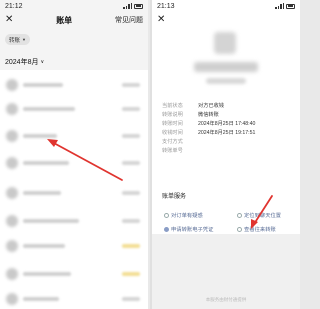  I want to click on annotation-arrow-left, so click(85, 160).